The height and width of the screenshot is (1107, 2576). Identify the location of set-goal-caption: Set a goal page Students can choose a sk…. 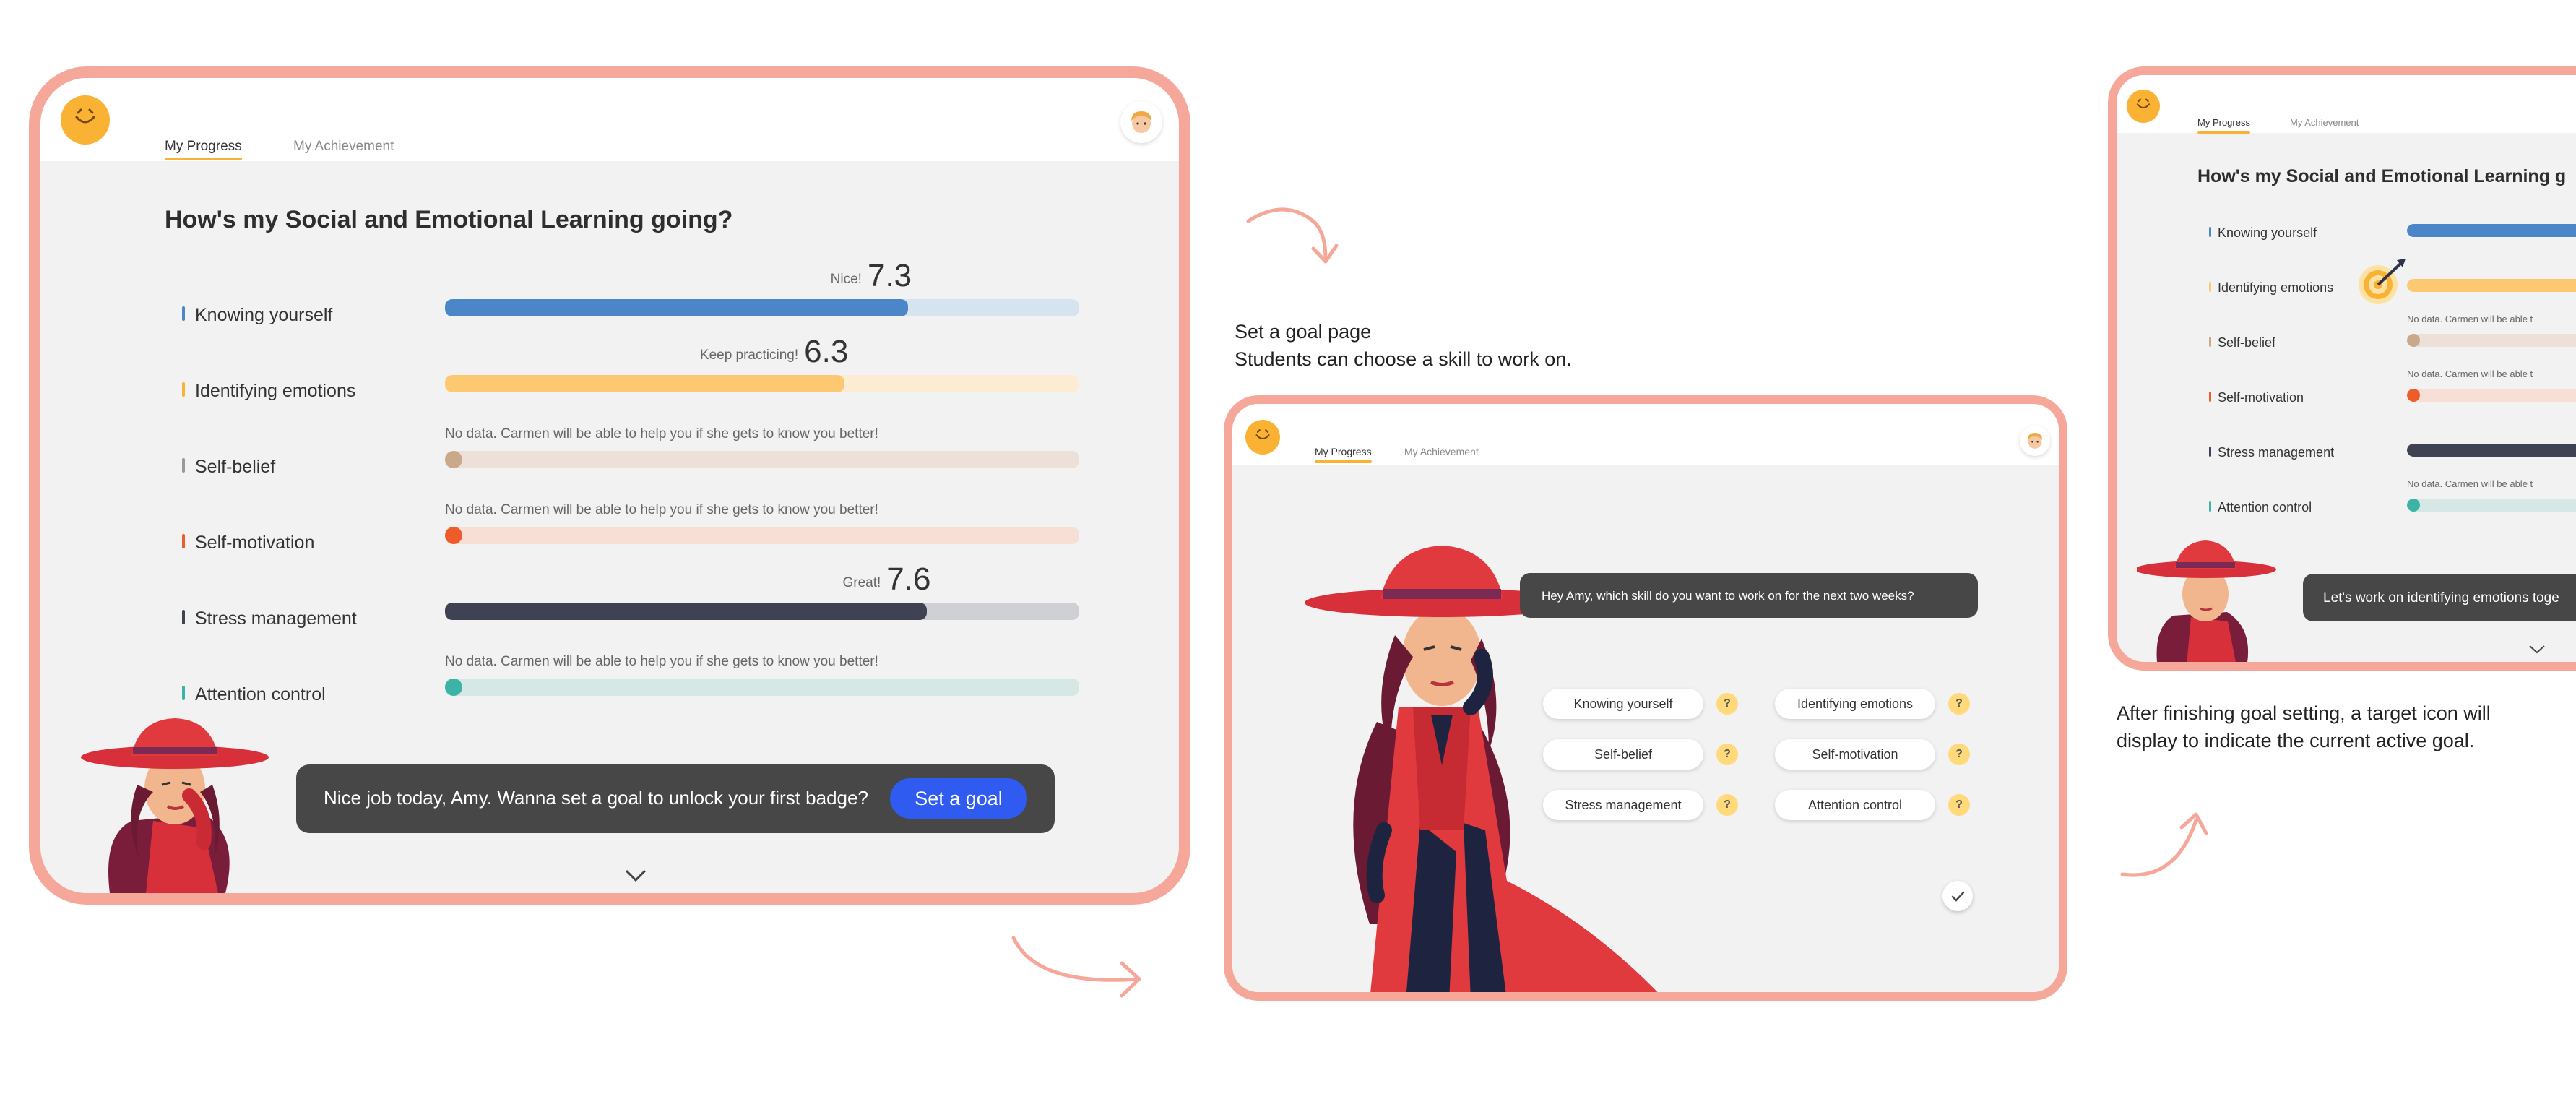
(1451, 345).